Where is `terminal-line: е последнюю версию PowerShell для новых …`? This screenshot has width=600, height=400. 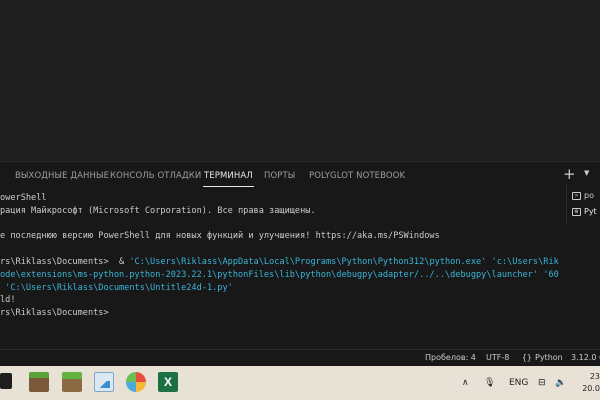
terminal-line: е последнюю версию PowerShell для новых … is located at coordinates (220, 236).